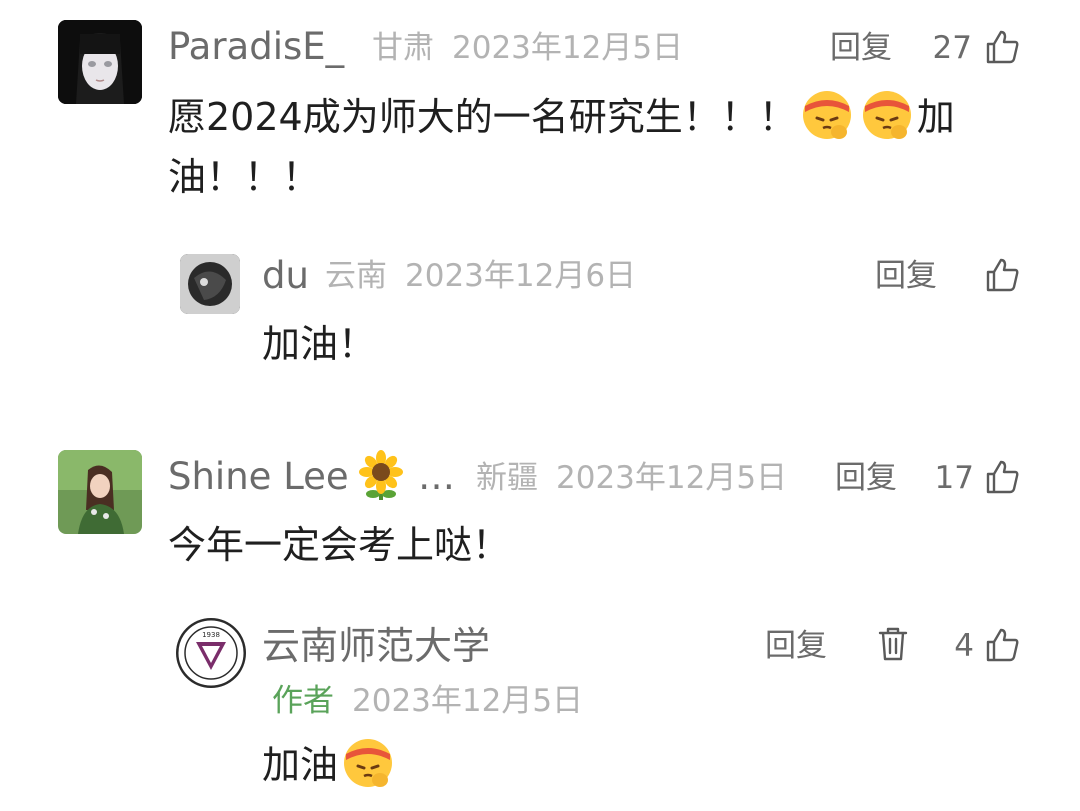  Describe the element at coordinates (603, 146) in the screenshot. I see `comment-text: 愿2024成为师大的一名研究生！！！ 加 油！！！` at that location.